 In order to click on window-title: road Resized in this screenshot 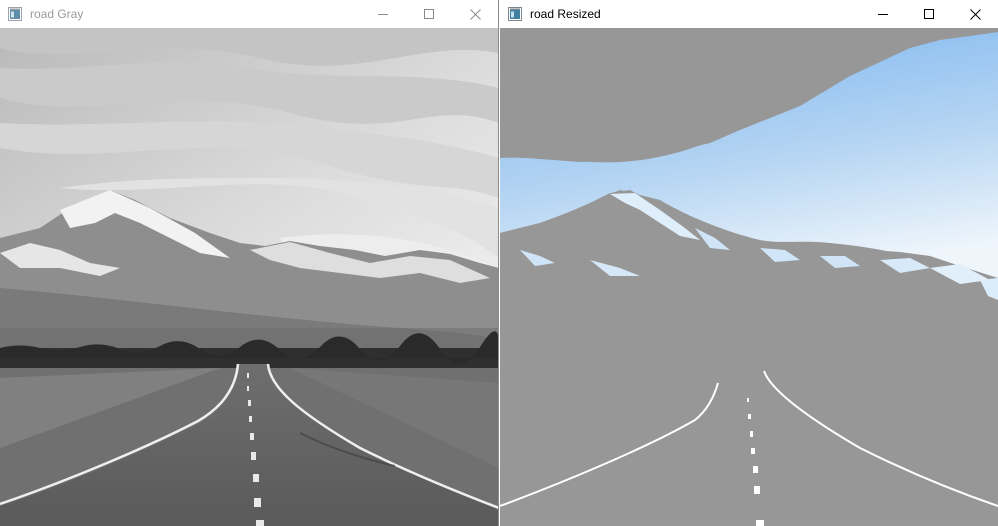, I will do `click(565, 14)`.